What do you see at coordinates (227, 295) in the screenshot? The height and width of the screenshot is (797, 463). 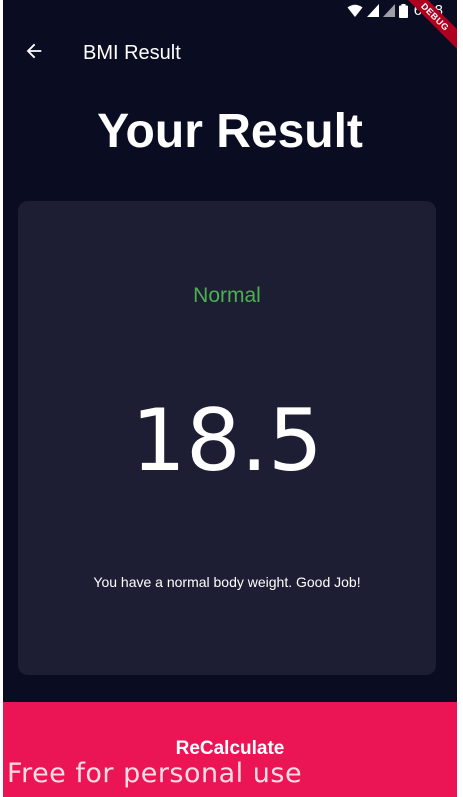 I see `result-status: Normal` at bounding box center [227, 295].